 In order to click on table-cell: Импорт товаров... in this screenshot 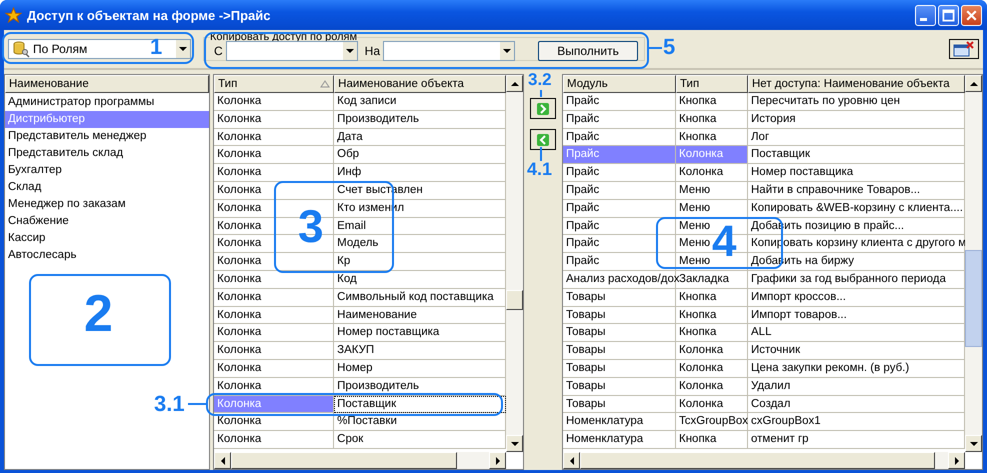, I will do `click(856, 315)`.